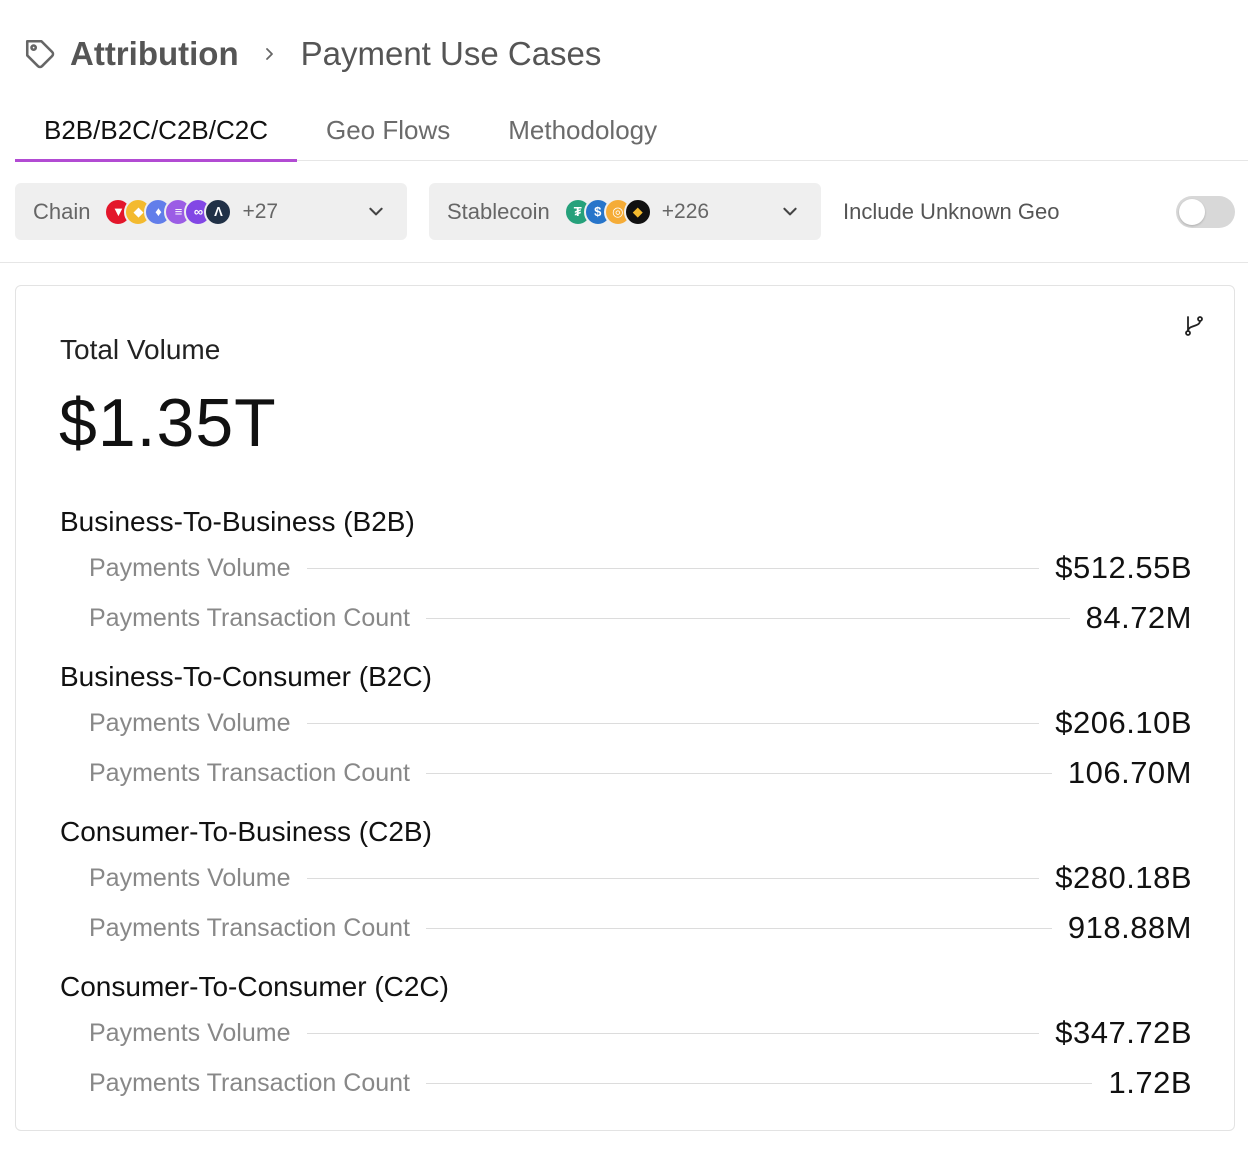  What do you see at coordinates (951, 211) in the screenshot?
I see `unknown-geo-label: Include Unknown Geo` at bounding box center [951, 211].